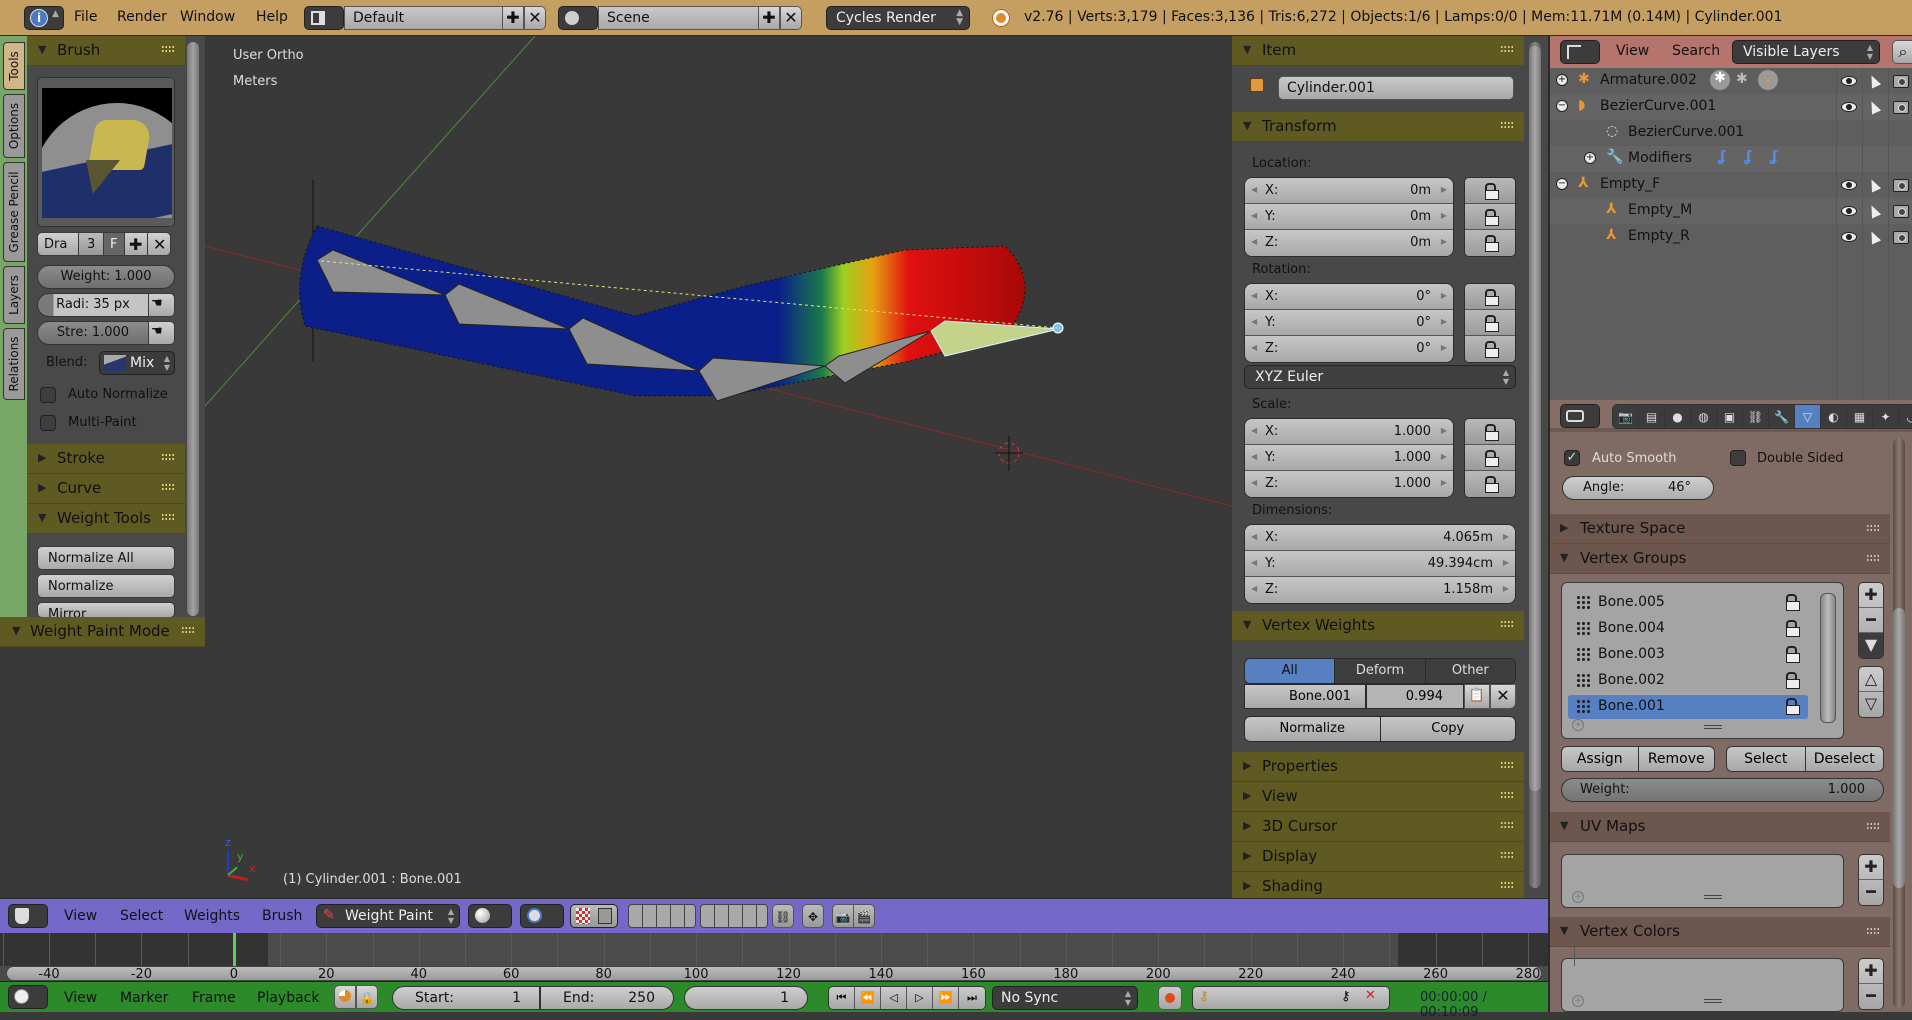 The width and height of the screenshot is (1912, 1020). What do you see at coordinates (1731, 107) in the screenshot?
I see `outliner-row: − ◗ BezierCurve.001` at bounding box center [1731, 107].